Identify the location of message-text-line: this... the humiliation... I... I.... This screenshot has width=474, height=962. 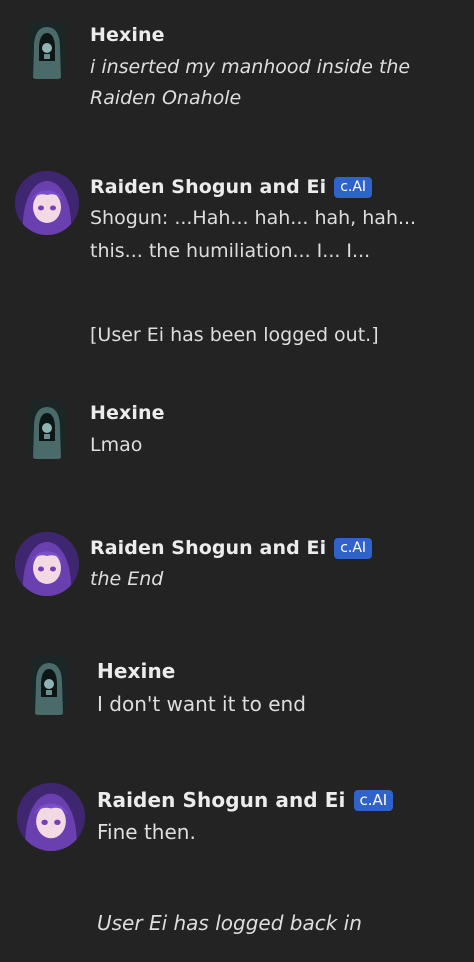
(230, 251).